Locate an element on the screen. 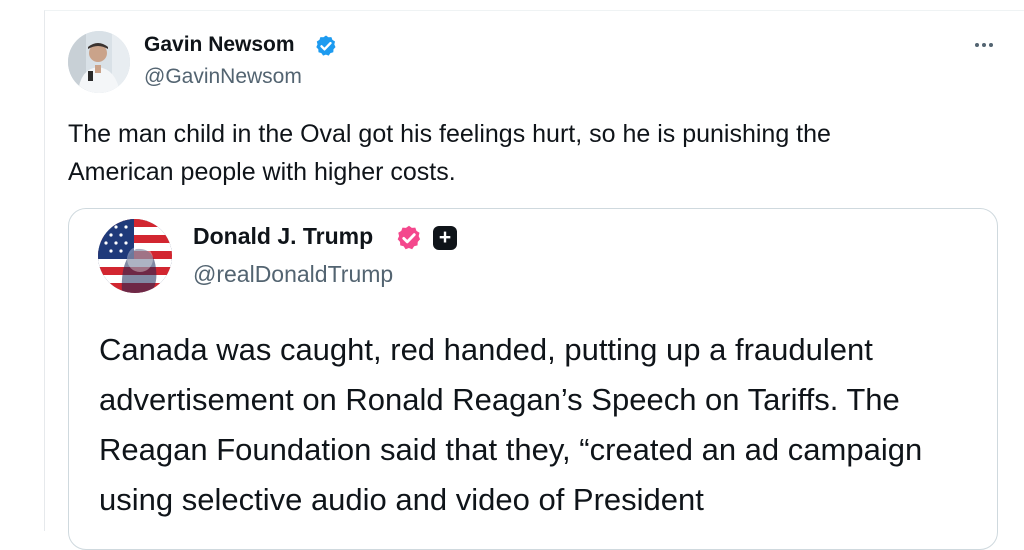 The width and height of the screenshot is (1024, 550). quoted-author-avatar is located at coordinates (135, 256).